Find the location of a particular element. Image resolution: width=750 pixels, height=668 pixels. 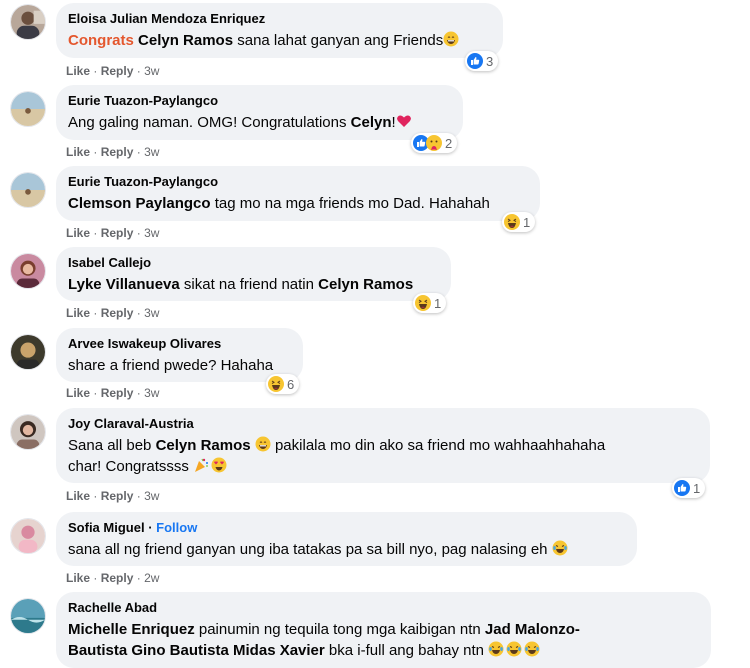

reaction-summary: 6 is located at coordinates (283, 384).